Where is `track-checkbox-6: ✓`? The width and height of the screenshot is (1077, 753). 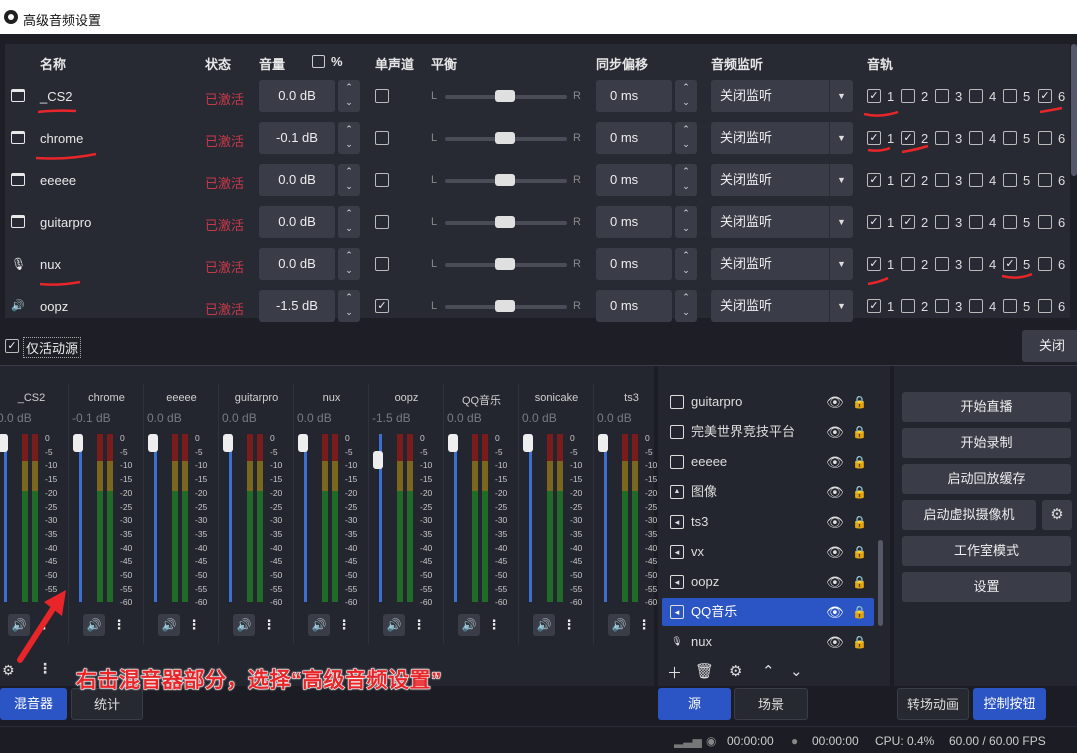 track-checkbox-6: ✓ is located at coordinates (1045, 96).